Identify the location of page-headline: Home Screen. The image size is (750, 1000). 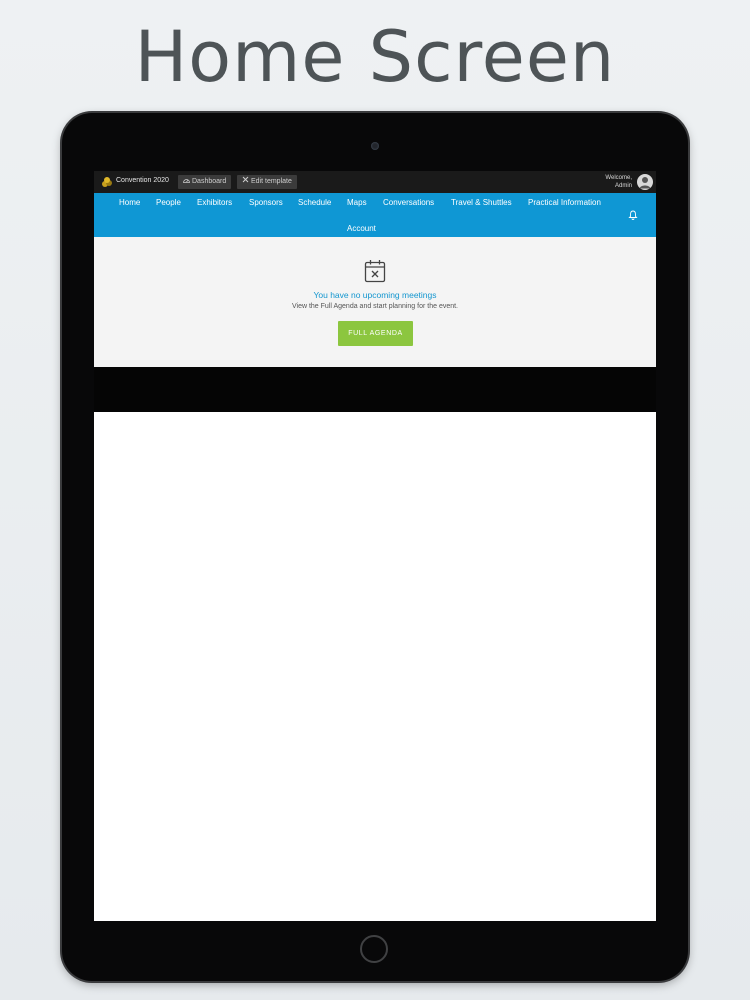
(375, 57).